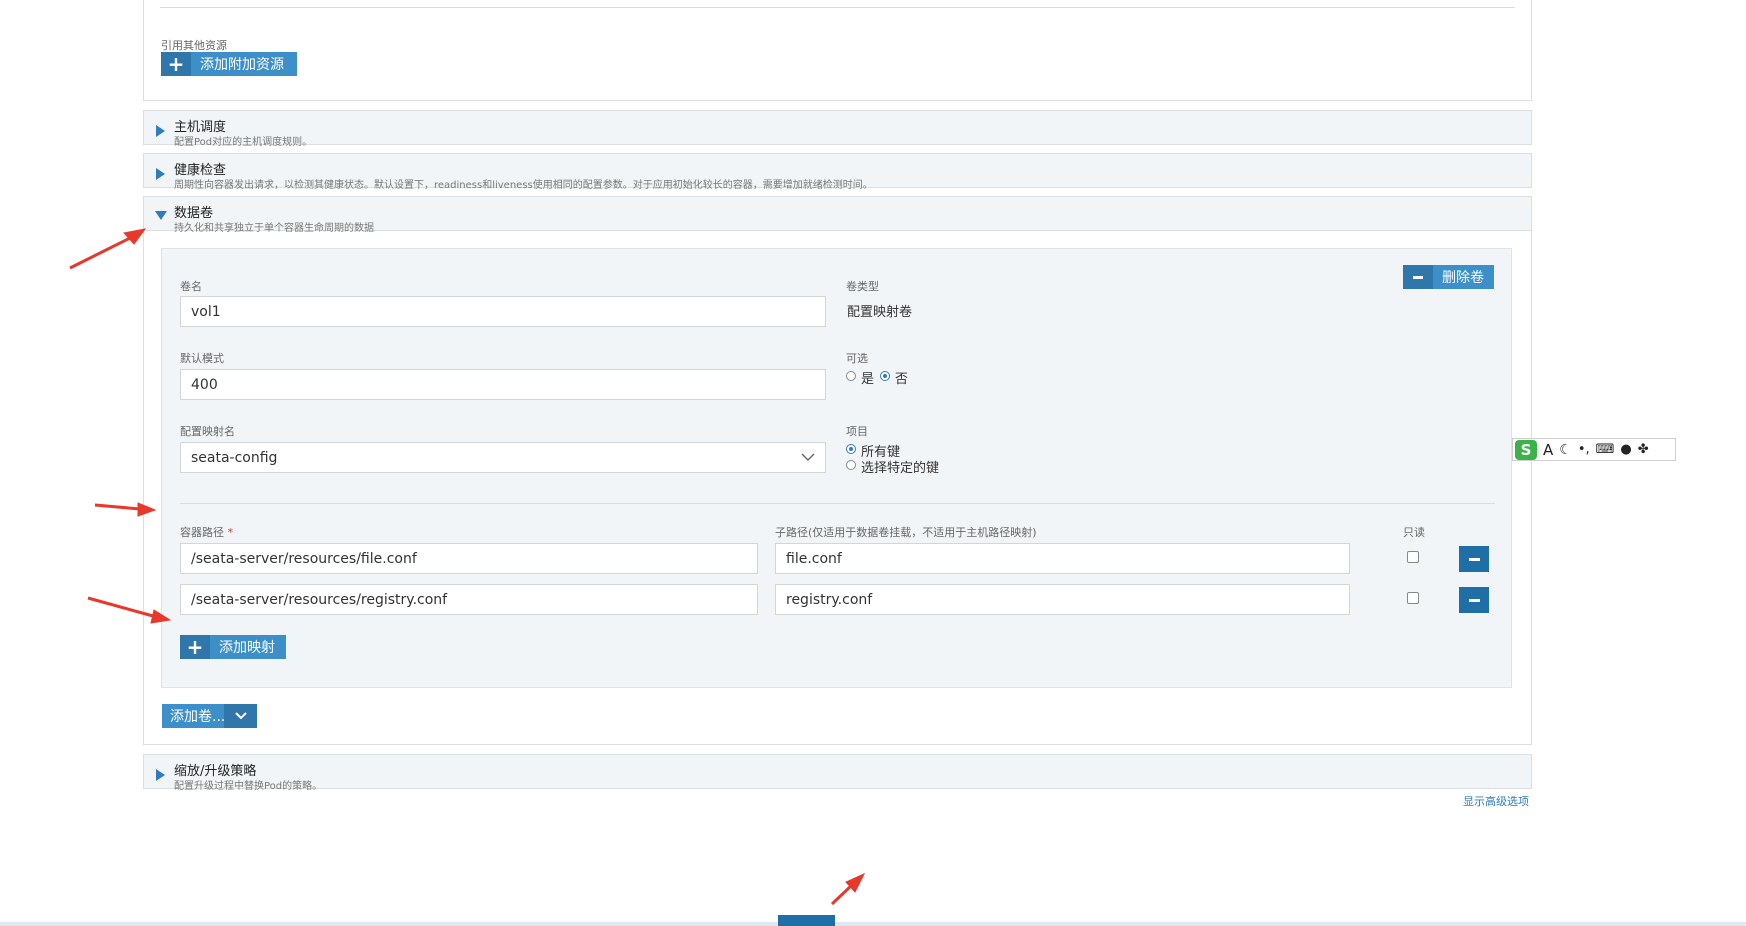 The height and width of the screenshot is (926, 1746). I want to click on arrow-to-configmap, so click(117, 507).